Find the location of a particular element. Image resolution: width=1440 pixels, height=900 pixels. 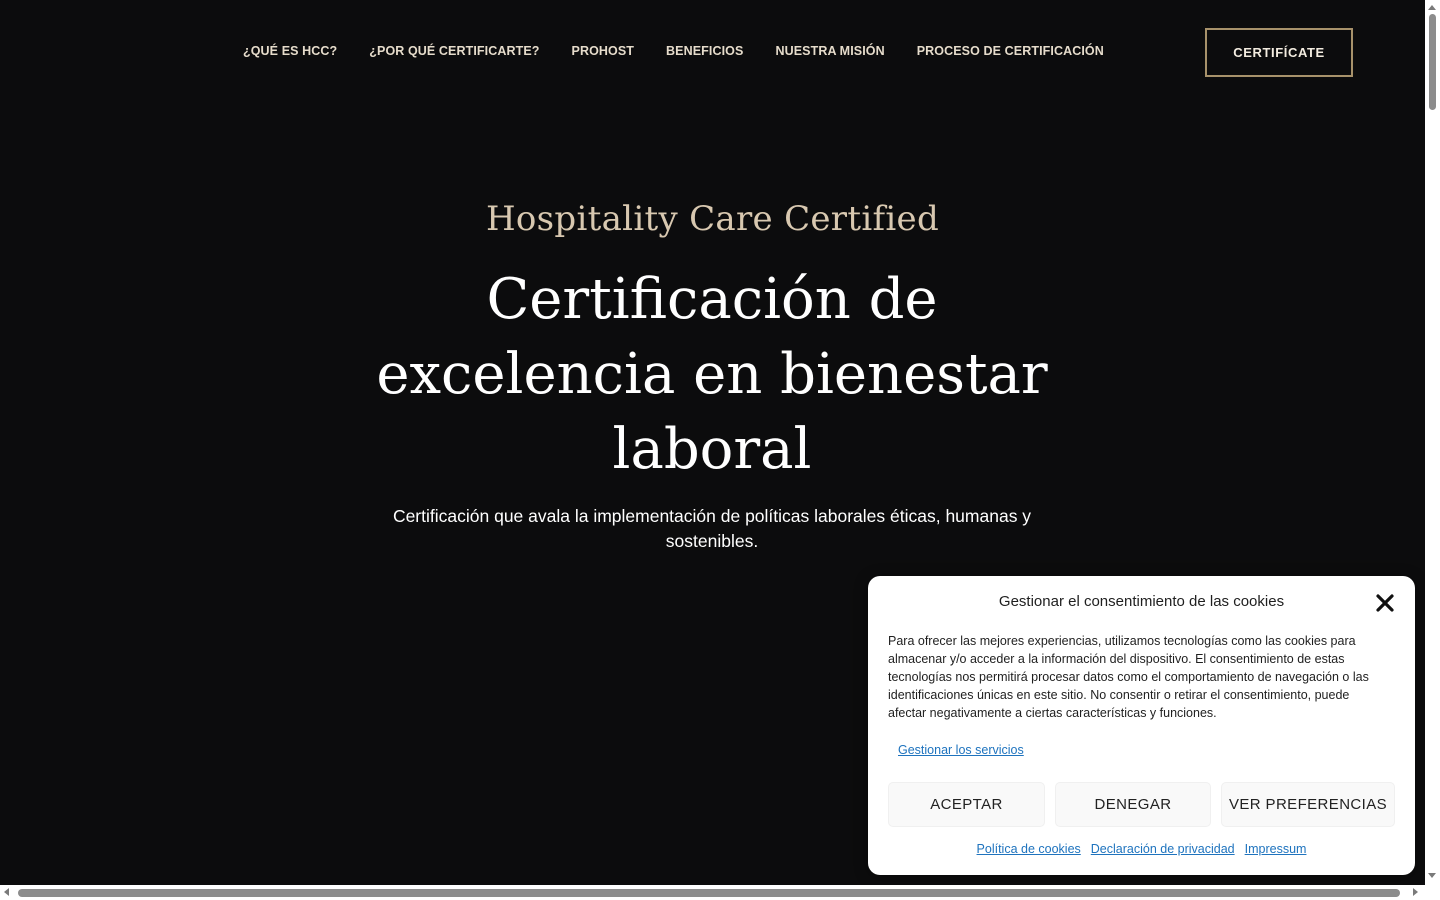

scroll-right-arrow-icon is located at coordinates (1415, 892).